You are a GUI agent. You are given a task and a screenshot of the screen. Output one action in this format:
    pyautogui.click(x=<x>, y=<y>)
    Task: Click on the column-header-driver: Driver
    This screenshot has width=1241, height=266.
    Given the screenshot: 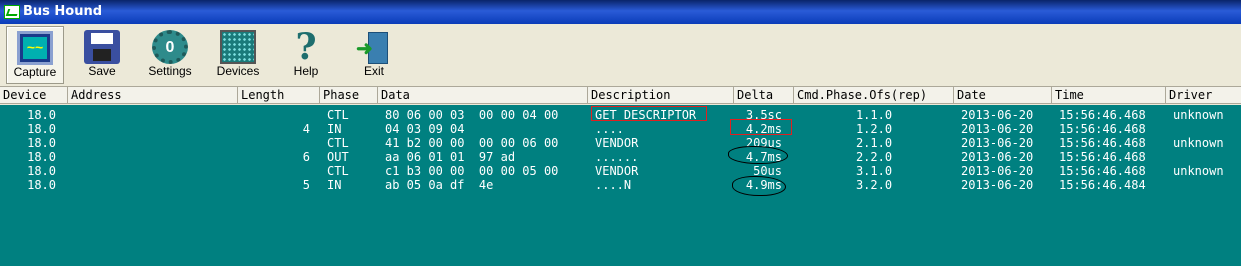 What is the action you would take?
    pyautogui.click(x=1203, y=95)
    